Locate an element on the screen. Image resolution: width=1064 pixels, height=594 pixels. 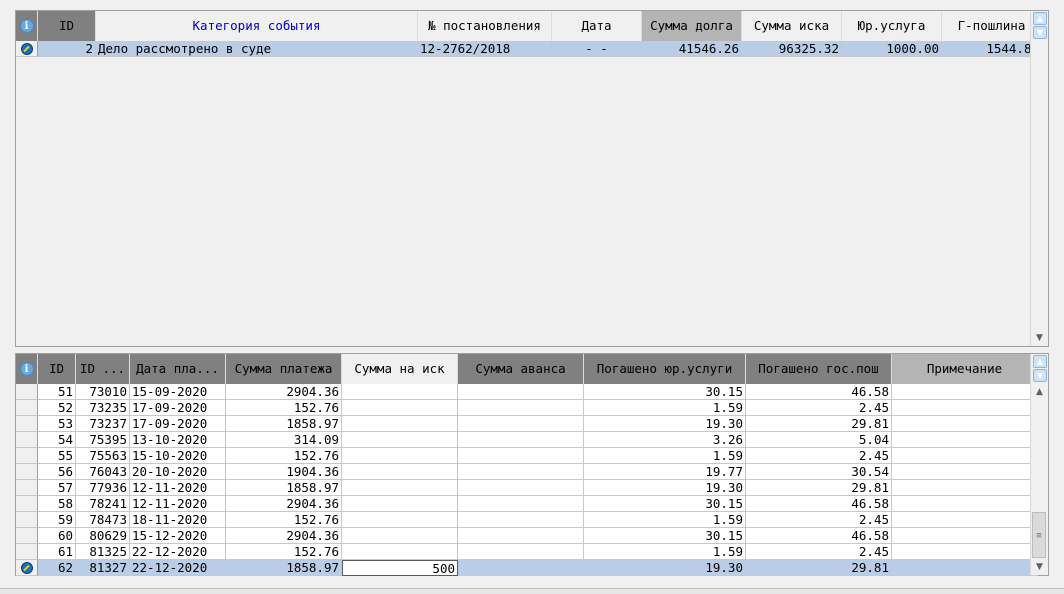
cell-payment-amount: 152.76 is located at coordinates (284, 408).